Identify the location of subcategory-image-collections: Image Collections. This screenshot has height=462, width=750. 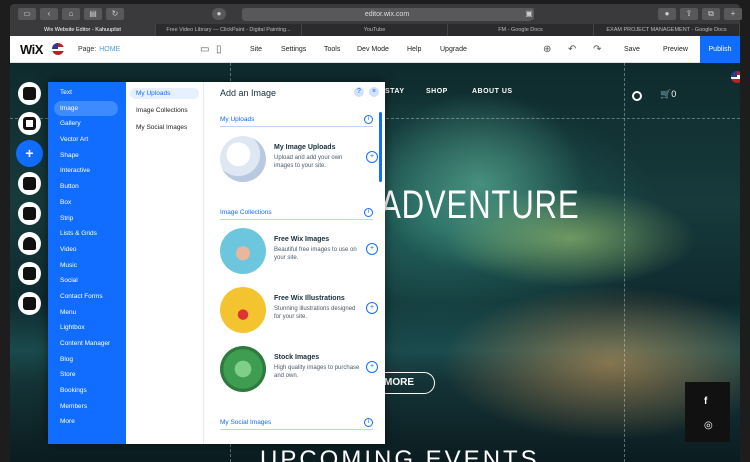
(164, 110).